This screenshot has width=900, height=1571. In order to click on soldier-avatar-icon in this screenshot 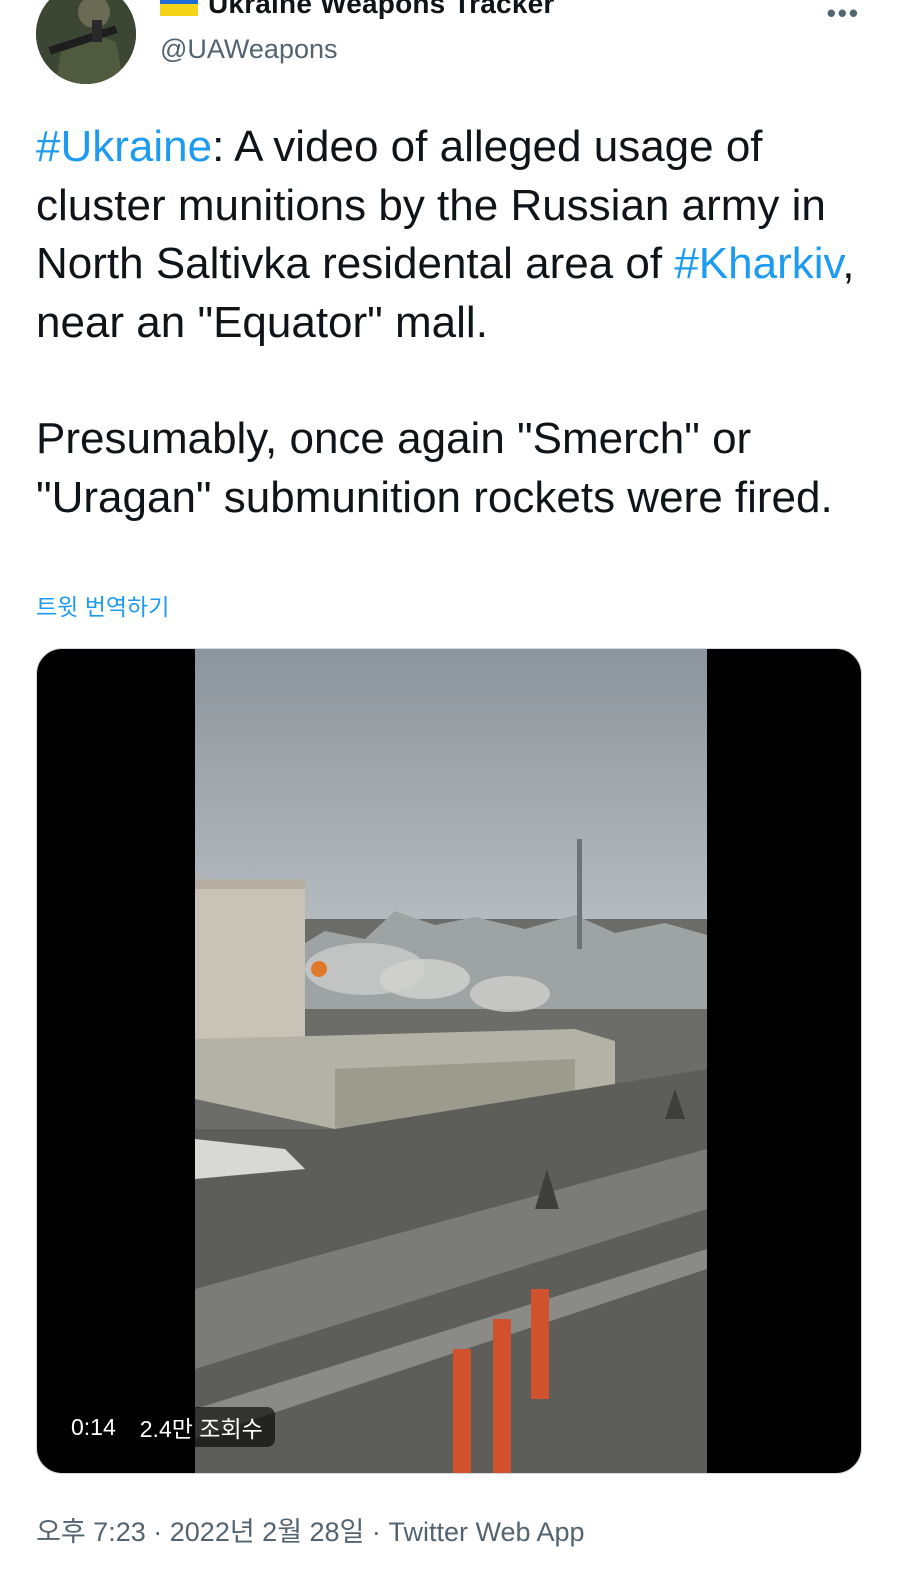, I will do `click(86, 42)`.